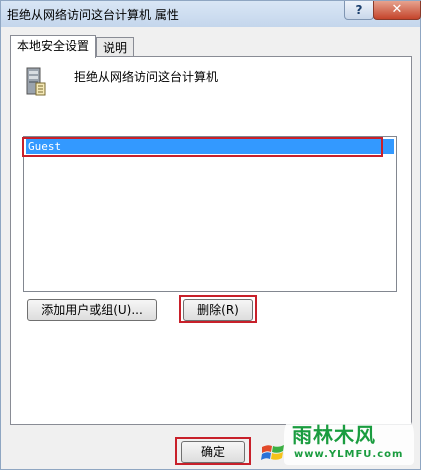 The width and height of the screenshot is (421, 470). Describe the element at coordinates (272, 452) in the screenshot. I see `windows-flag-icon` at that location.